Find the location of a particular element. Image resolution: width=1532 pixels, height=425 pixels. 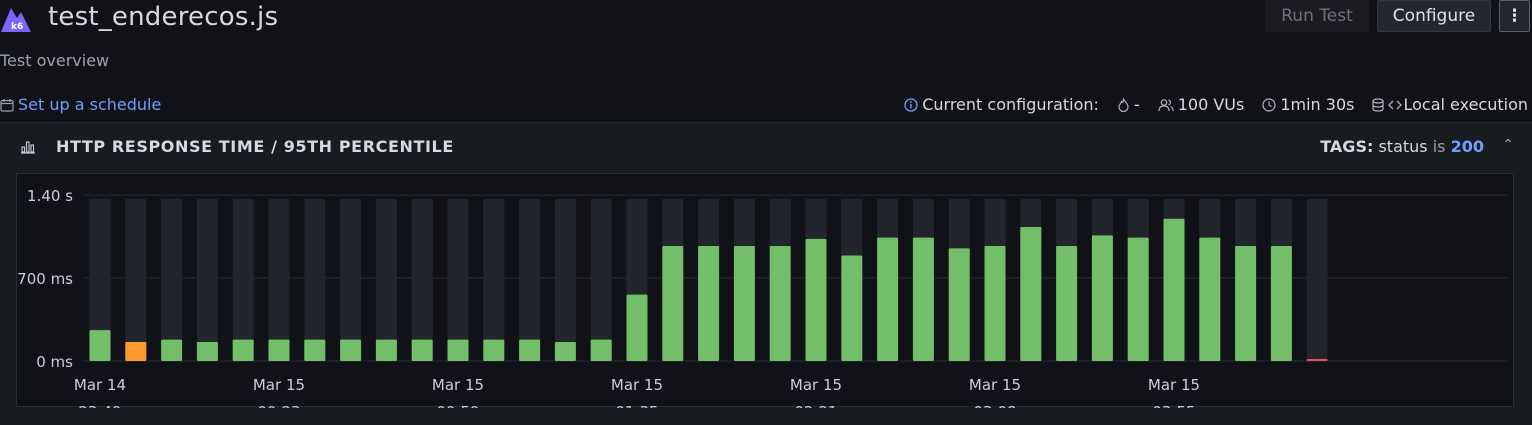

x-tick-time: 02:21 is located at coordinates (815, 405).